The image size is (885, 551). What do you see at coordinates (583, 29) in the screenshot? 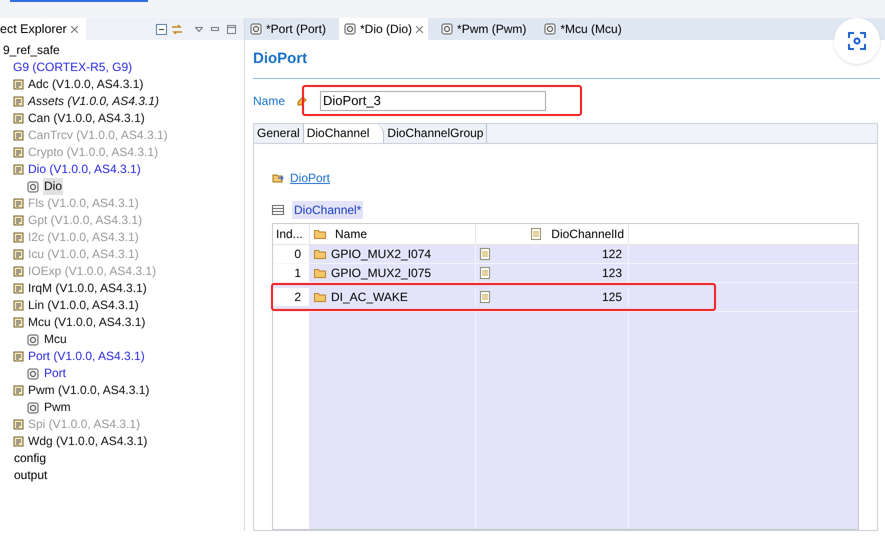
I see `editor-tab: *Mcu (Mcu)` at bounding box center [583, 29].